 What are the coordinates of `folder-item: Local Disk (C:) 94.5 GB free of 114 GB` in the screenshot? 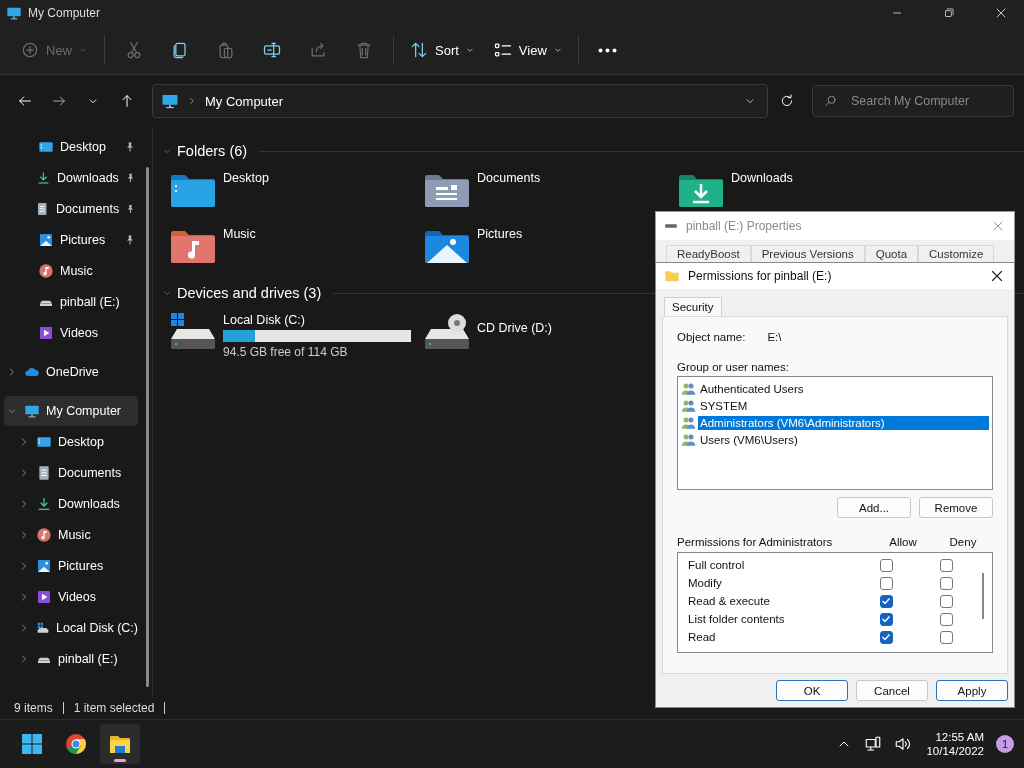 It's located at (296, 334).